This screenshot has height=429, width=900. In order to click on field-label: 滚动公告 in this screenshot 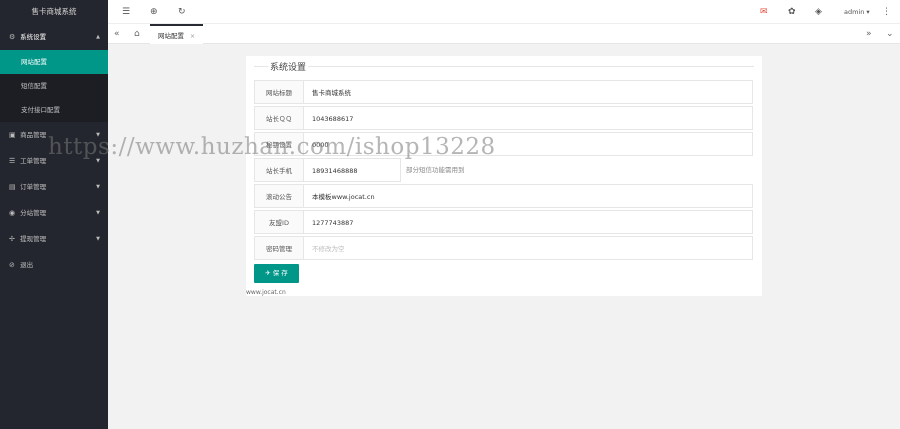, I will do `click(279, 196)`.